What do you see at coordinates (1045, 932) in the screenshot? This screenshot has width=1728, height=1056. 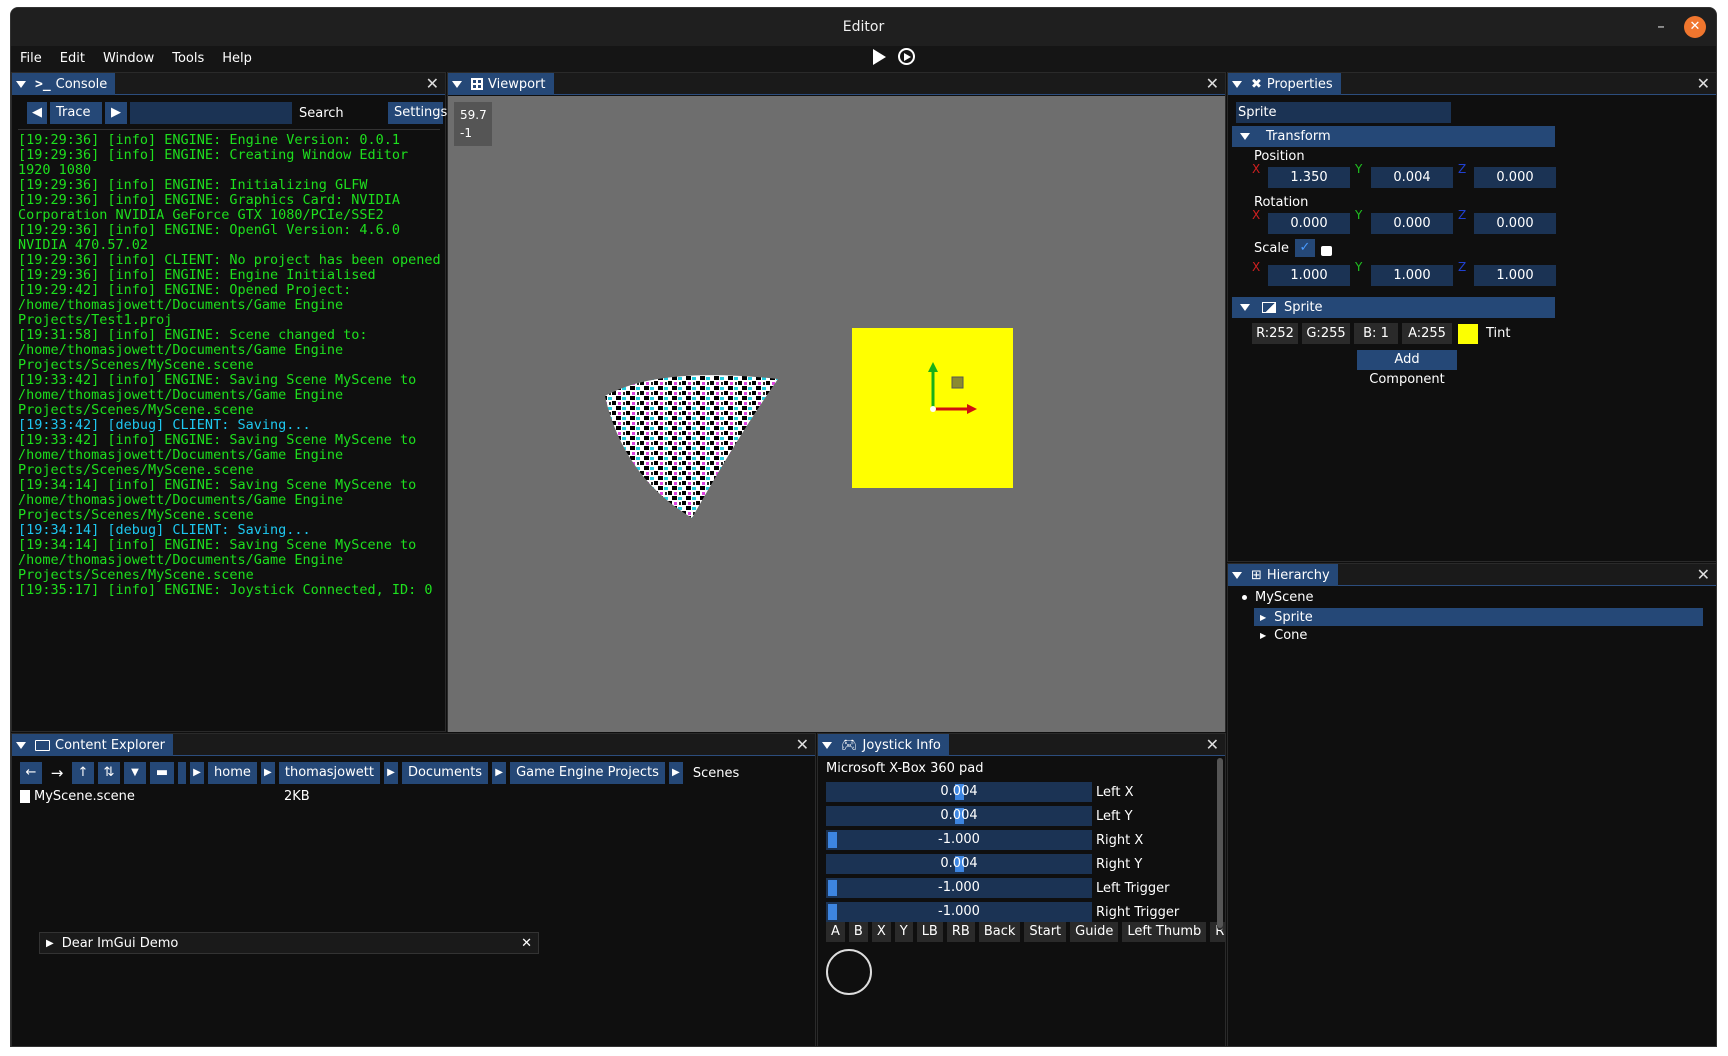 I see `gamepad-button: Start` at bounding box center [1045, 932].